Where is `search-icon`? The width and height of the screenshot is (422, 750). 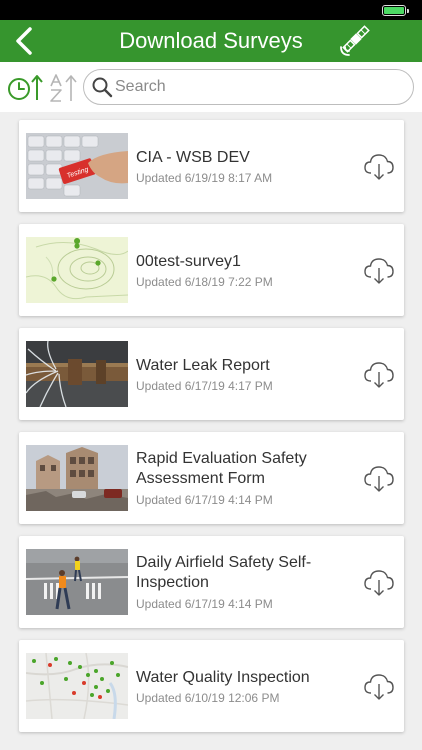
search-icon is located at coordinates (102, 87).